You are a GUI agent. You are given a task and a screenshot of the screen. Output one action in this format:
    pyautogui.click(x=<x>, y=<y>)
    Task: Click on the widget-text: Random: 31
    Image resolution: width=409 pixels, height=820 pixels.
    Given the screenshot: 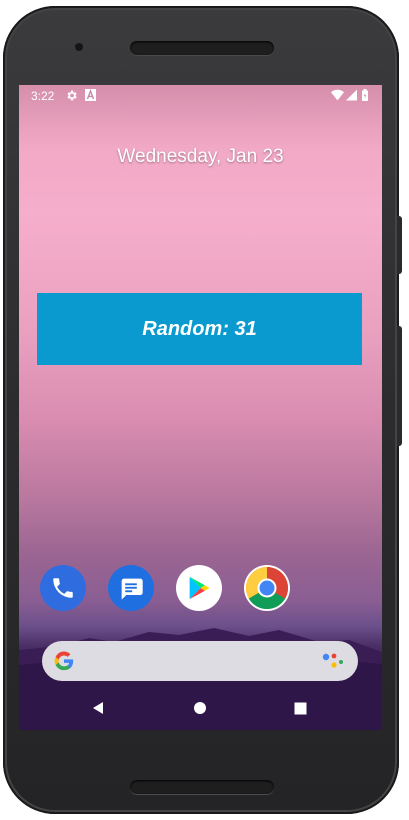 What is the action you would take?
    pyautogui.click(x=199, y=328)
    